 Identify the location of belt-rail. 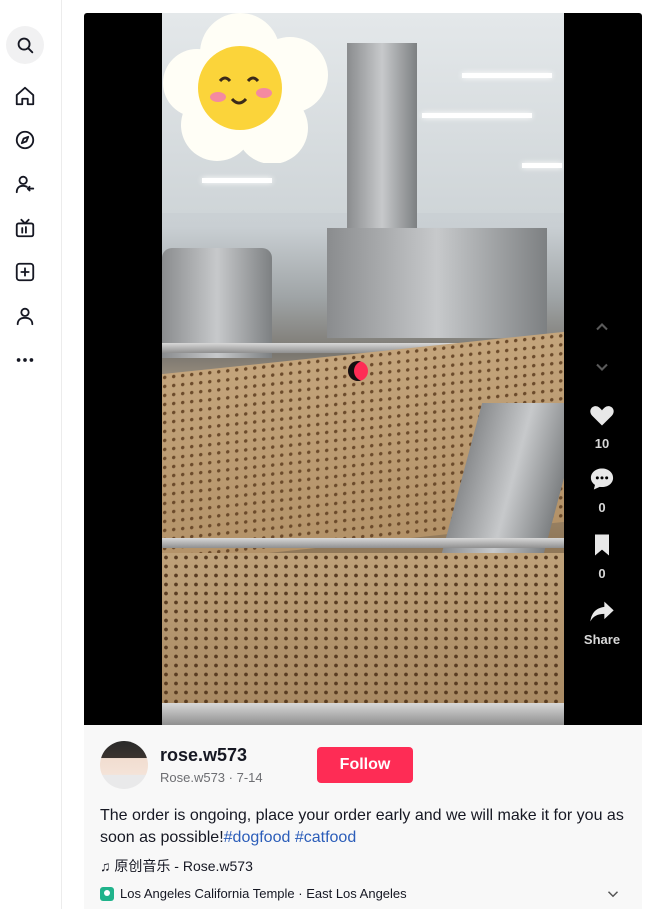
(363, 543).